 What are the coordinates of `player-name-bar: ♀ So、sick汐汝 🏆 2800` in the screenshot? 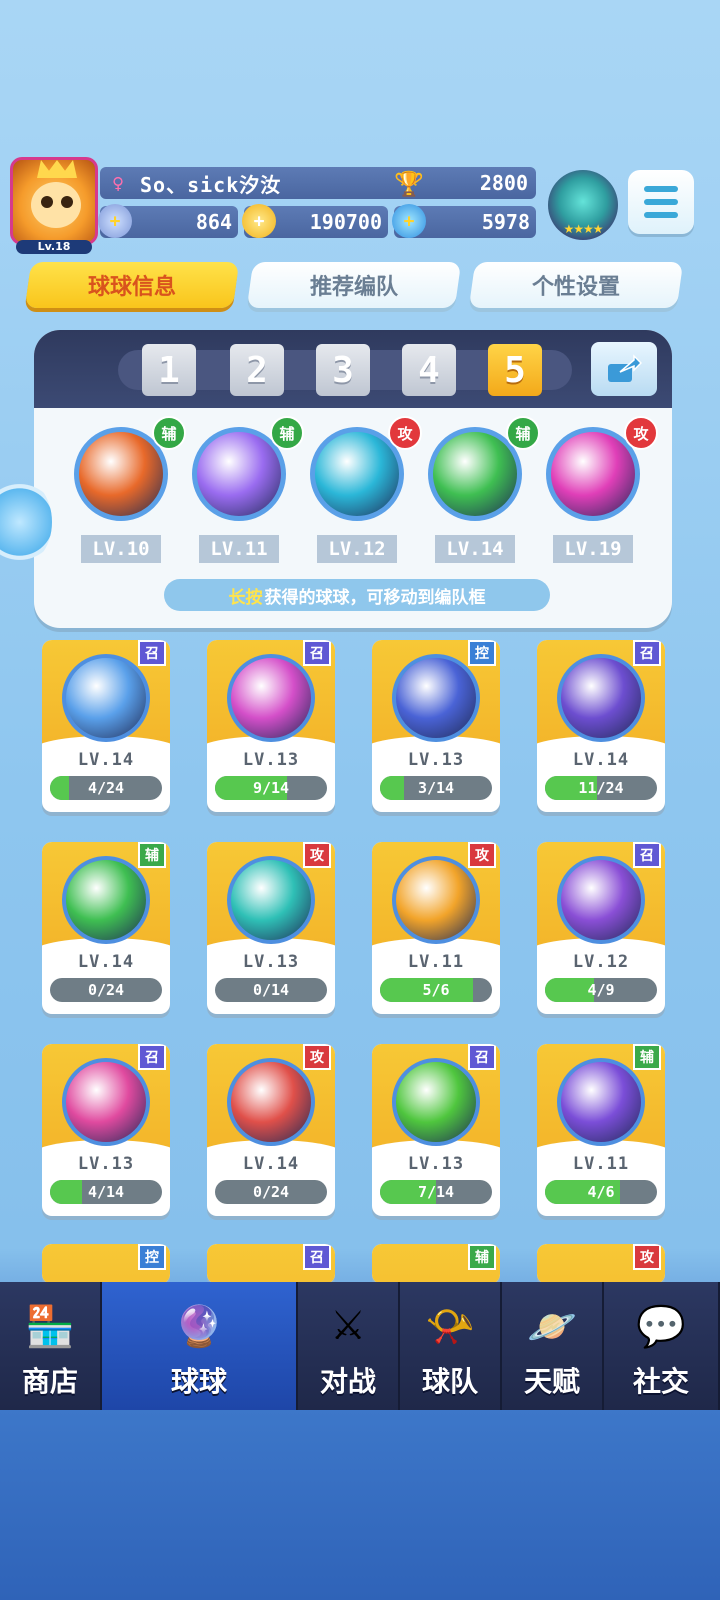 It's located at (318, 183).